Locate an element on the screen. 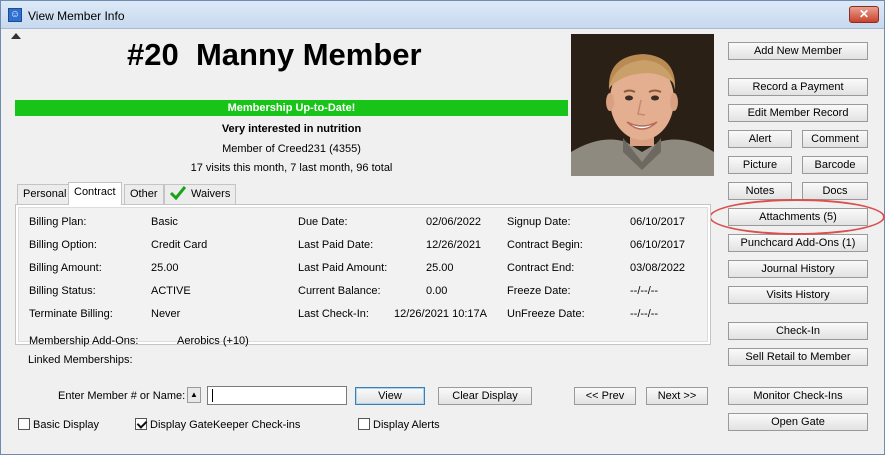 The height and width of the screenshot is (455, 885). billing-plan-value: Basic is located at coordinates (164, 222).